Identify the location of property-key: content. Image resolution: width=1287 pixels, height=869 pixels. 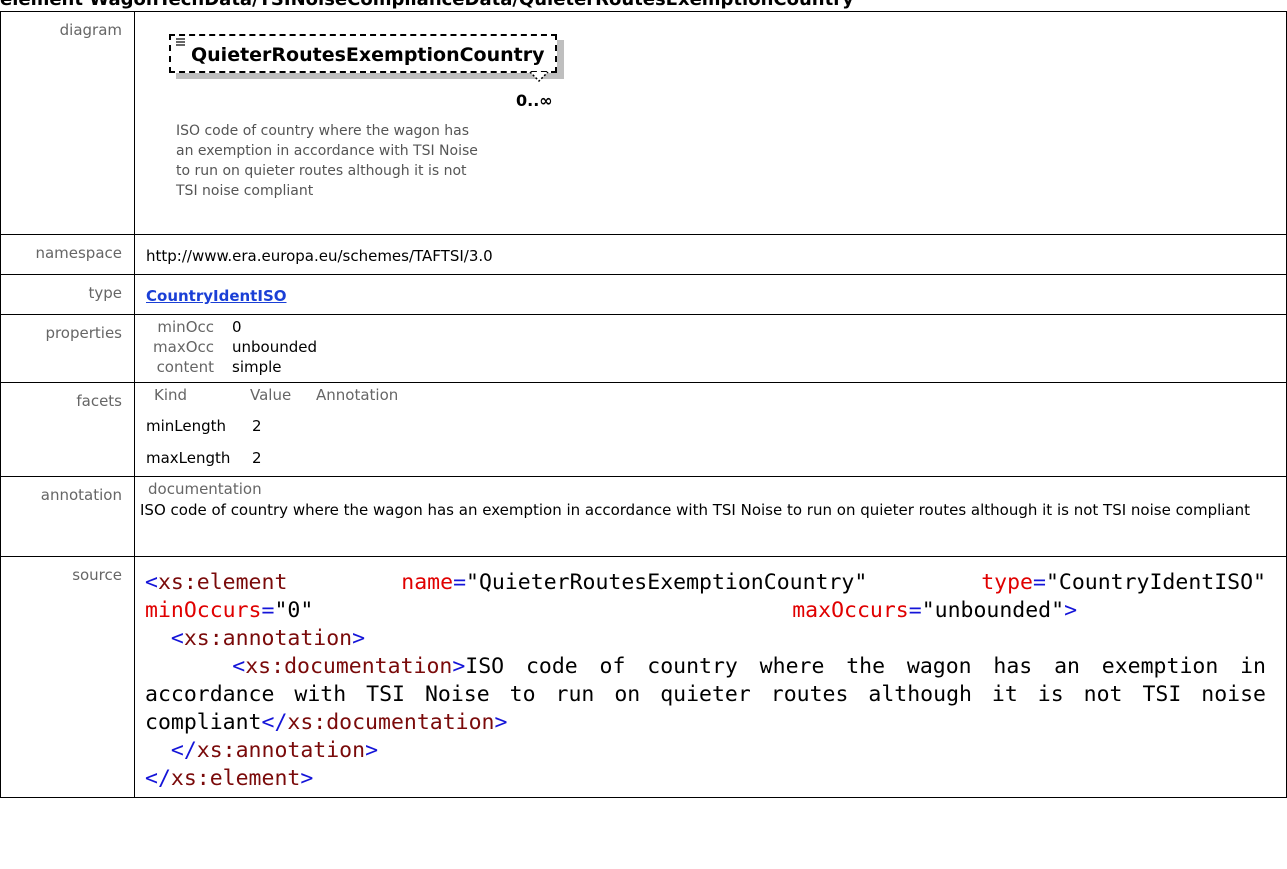
(185, 367).